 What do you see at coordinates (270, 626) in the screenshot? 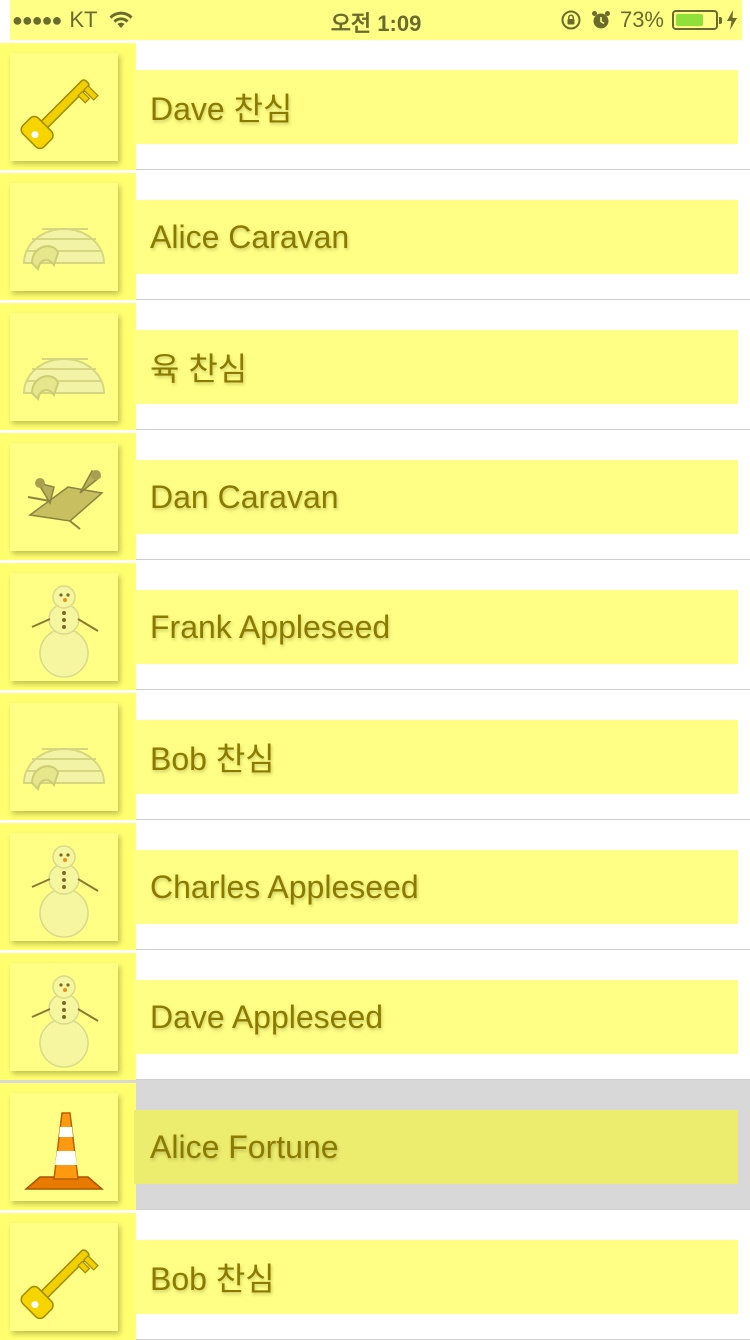
I see `list-item-name: Frank Appleseed` at bounding box center [270, 626].